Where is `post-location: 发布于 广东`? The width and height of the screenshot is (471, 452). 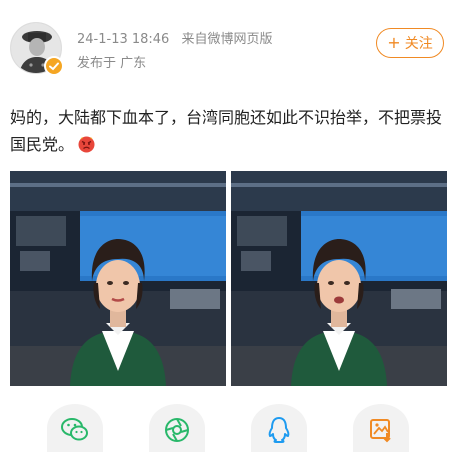
post-location: 发布于 广东 is located at coordinates (112, 63).